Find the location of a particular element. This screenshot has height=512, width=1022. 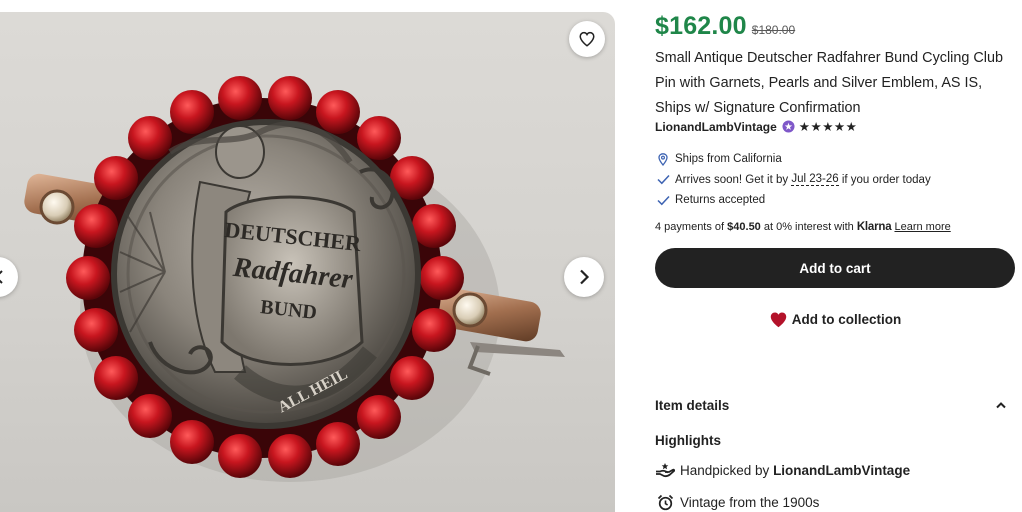

add-to-cart-button: Add to cart is located at coordinates (835, 268).